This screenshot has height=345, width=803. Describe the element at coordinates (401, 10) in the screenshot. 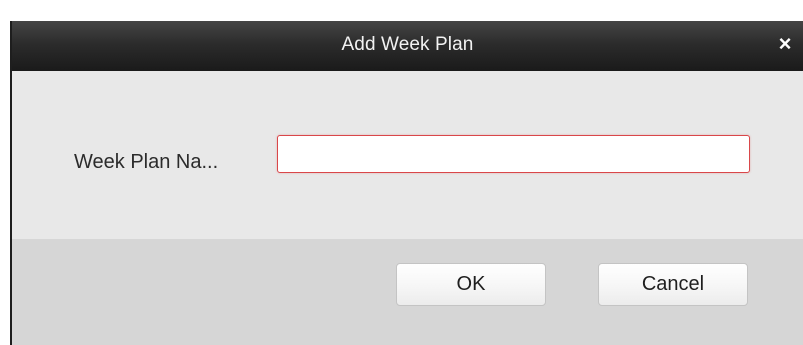

I see `background-strip` at that location.